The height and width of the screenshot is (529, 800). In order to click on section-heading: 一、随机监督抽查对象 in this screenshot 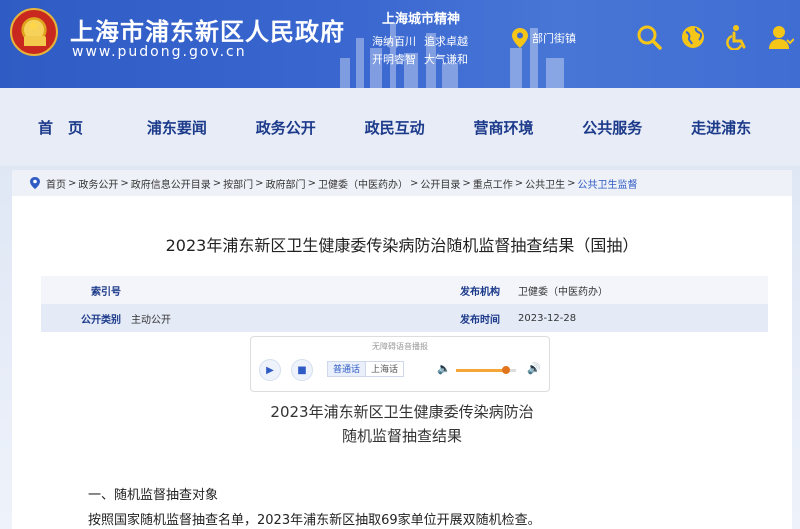, I will do `click(153, 495)`.